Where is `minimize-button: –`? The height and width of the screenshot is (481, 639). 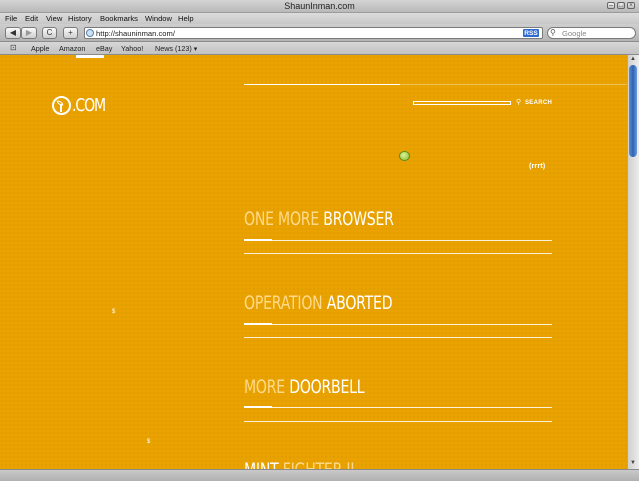
minimize-button: – is located at coordinates (611, 5).